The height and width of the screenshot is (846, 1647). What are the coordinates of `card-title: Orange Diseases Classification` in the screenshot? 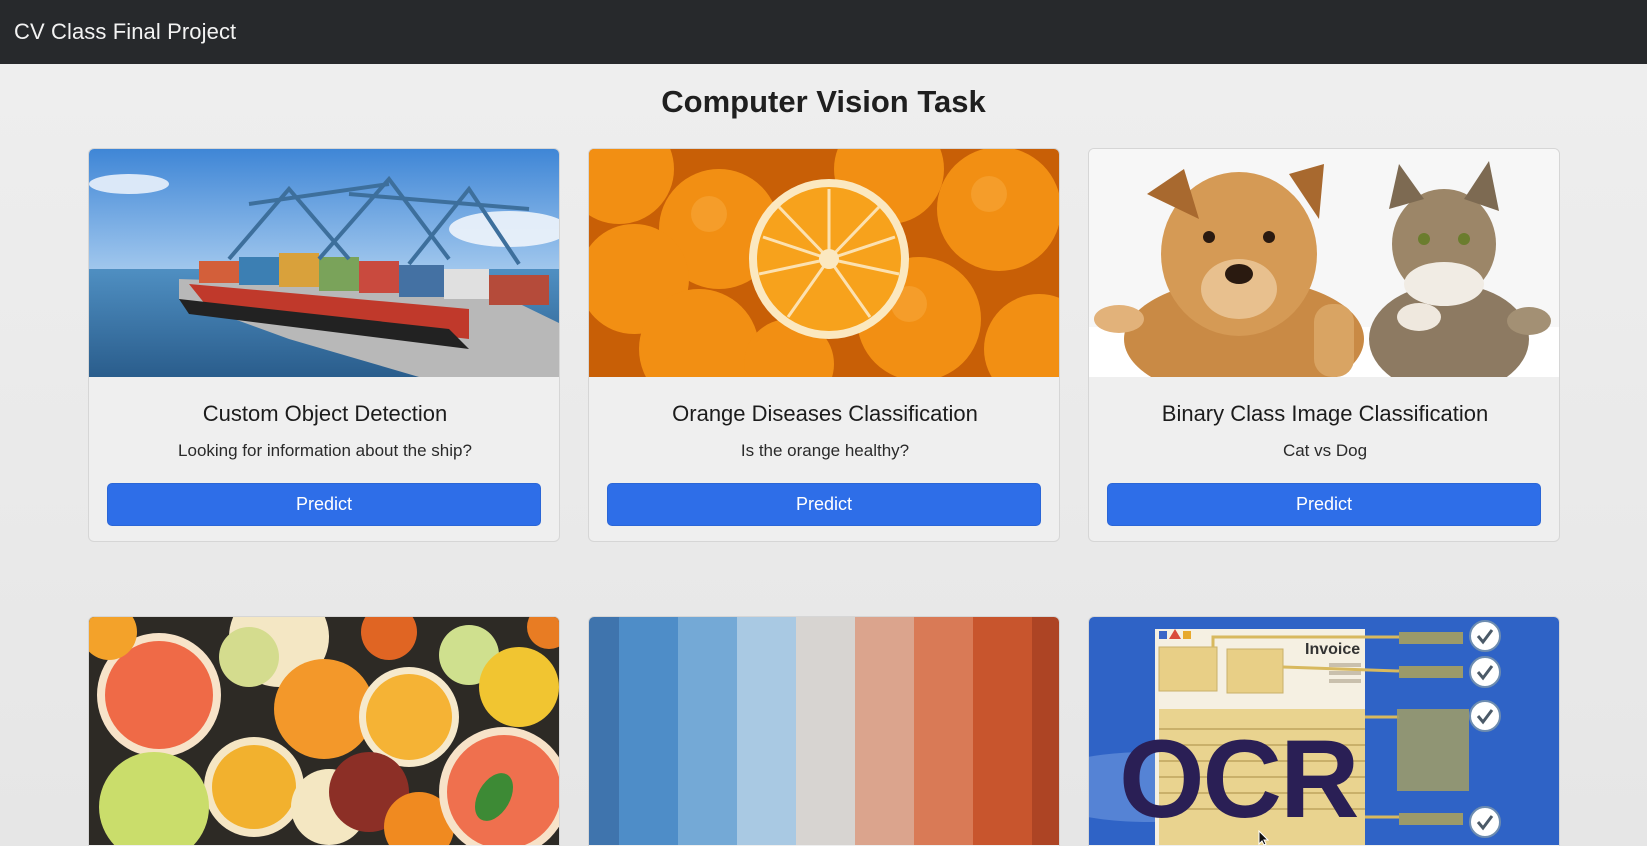 It's located at (825, 413).